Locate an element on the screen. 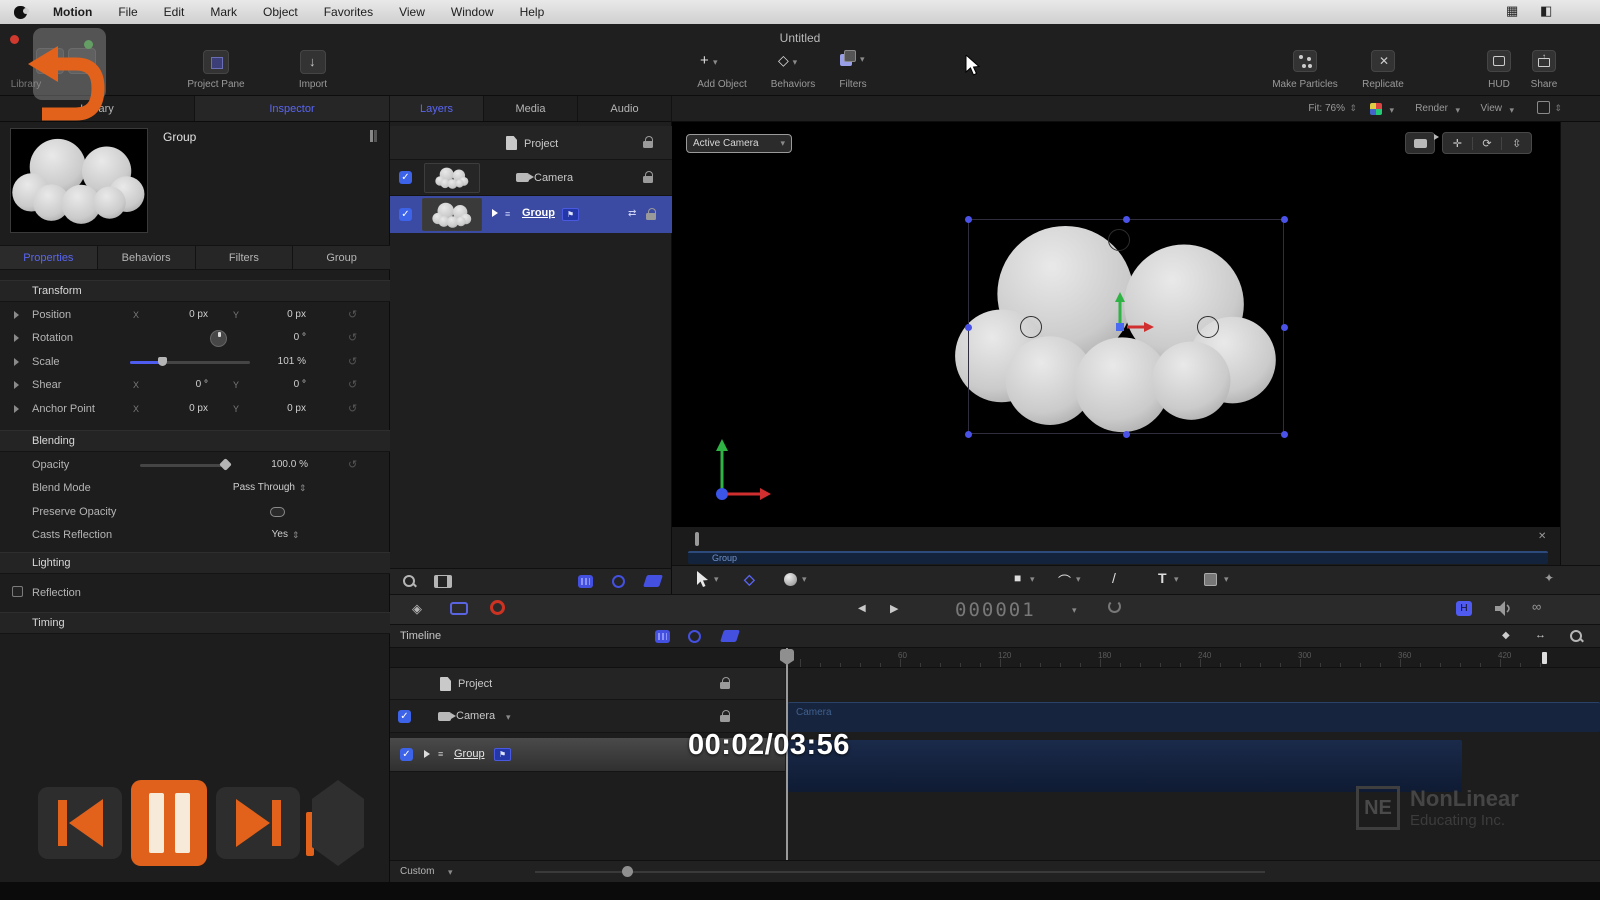 This screenshot has height=900, width=1600. keyframe-toggle-icon: ◆ is located at coordinates (1506, 635).